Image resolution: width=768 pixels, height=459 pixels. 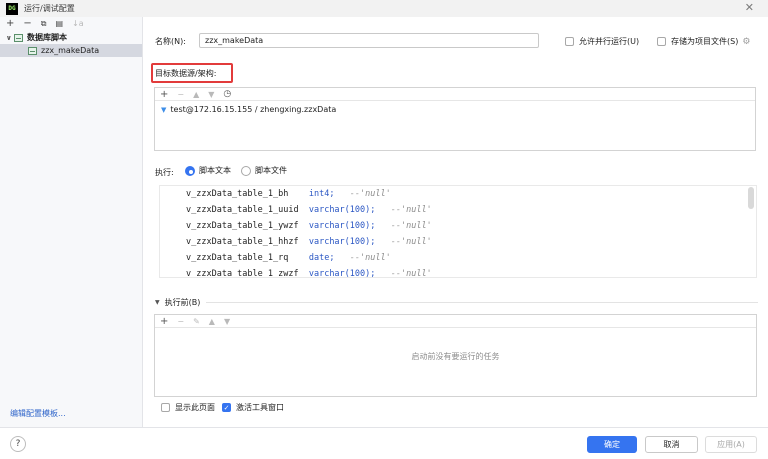 I want to click on window-title: 运行/调试配置, so click(x=49, y=8).